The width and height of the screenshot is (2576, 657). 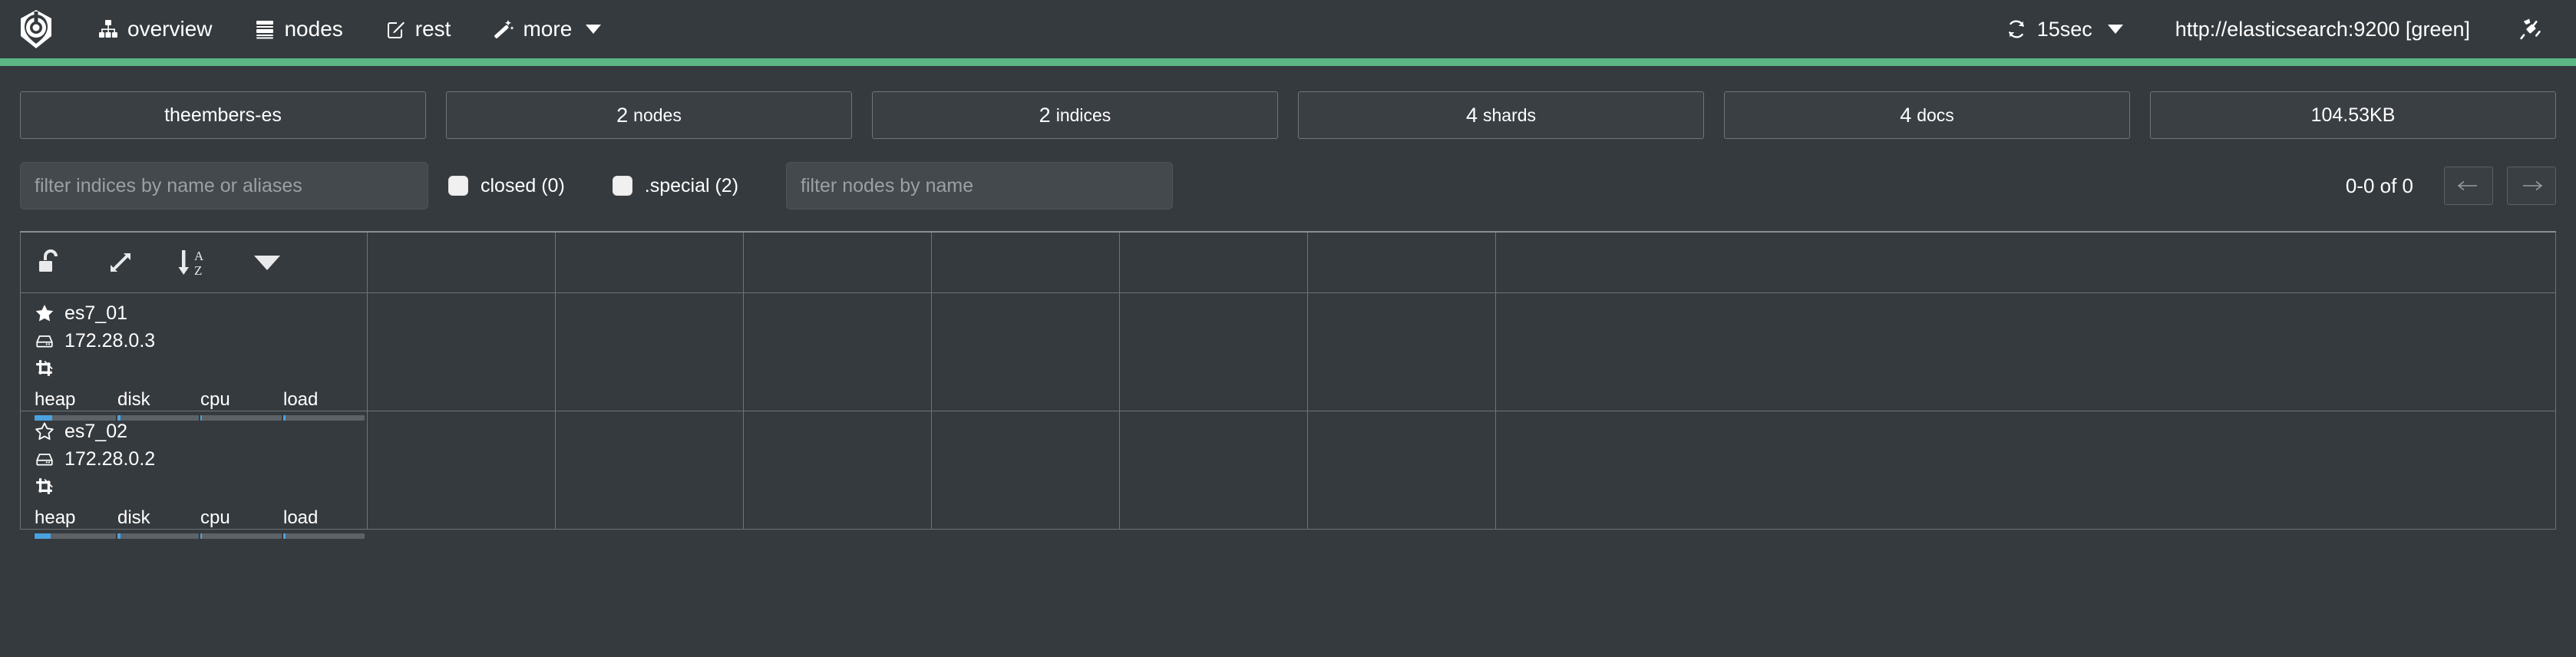 What do you see at coordinates (313, 29) in the screenshot?
I see `nav-label-nodes: nodes` at bounding box center [313, 29].